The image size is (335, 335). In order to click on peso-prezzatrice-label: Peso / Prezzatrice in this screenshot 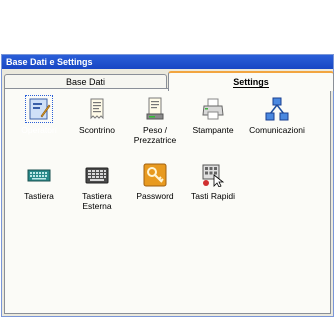, I will do `click(155, 135)`.